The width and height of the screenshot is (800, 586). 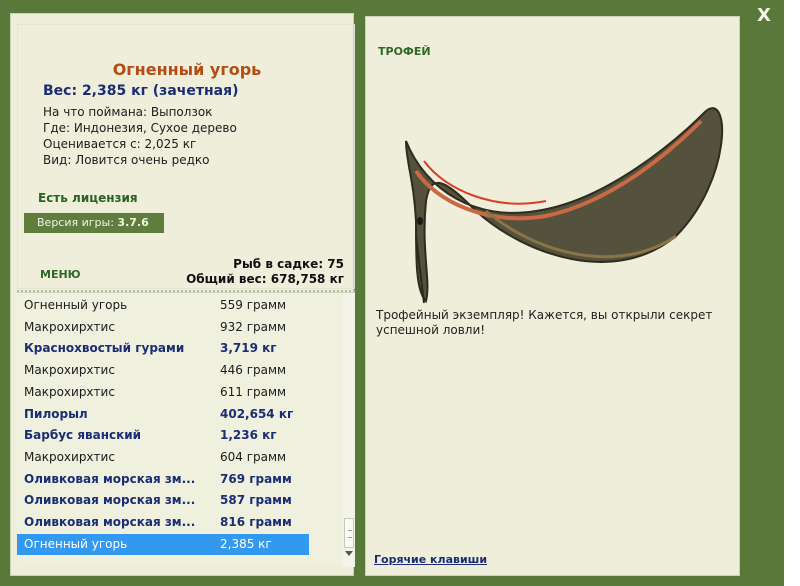 I want to click on valuation-info: Оценивается с: 2,025 кг, so click(x=120, y=144).